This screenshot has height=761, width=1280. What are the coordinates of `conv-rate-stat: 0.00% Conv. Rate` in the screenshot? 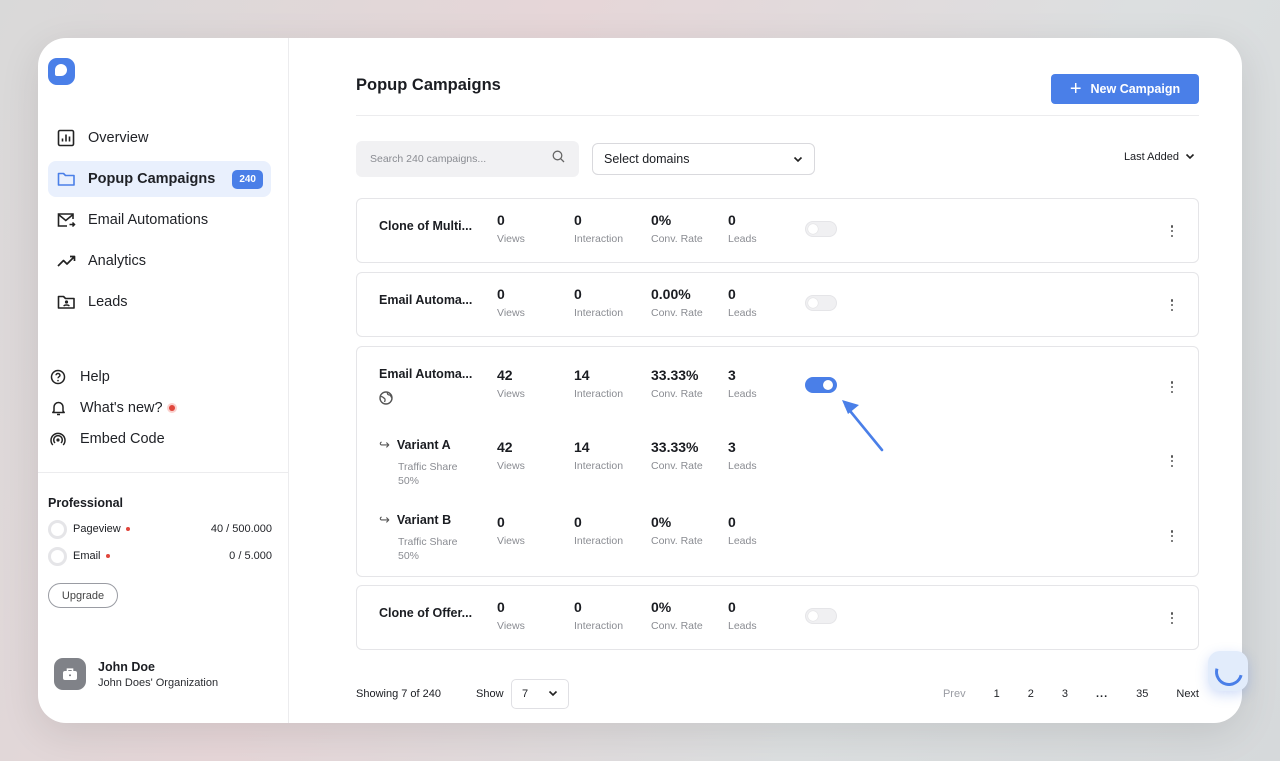 It's located at (677, 302).